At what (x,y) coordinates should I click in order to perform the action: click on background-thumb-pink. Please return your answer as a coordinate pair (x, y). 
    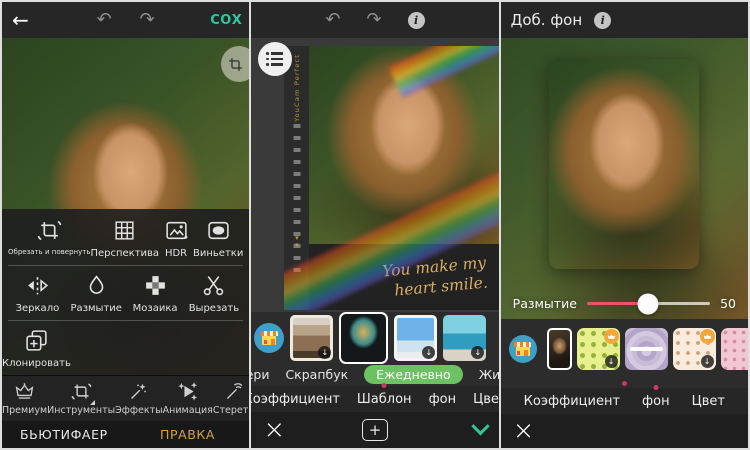
    Looking at the image, I should click on (734, 349).